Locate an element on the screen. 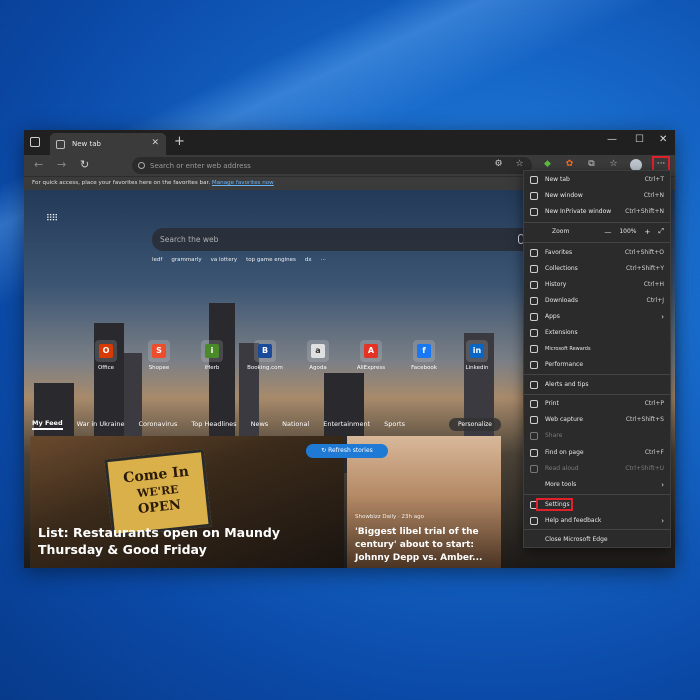 The width and height of the screenshot is (700, 700). quick-link-booking: B Booking.com is located at coordinates (265, 355).